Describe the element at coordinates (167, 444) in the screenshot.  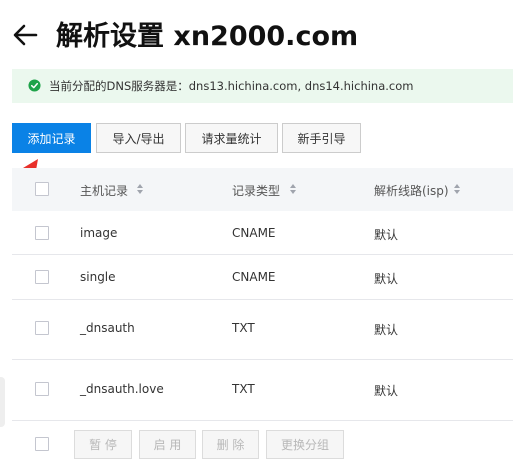
I see `enable-button: 启 用` at that location.